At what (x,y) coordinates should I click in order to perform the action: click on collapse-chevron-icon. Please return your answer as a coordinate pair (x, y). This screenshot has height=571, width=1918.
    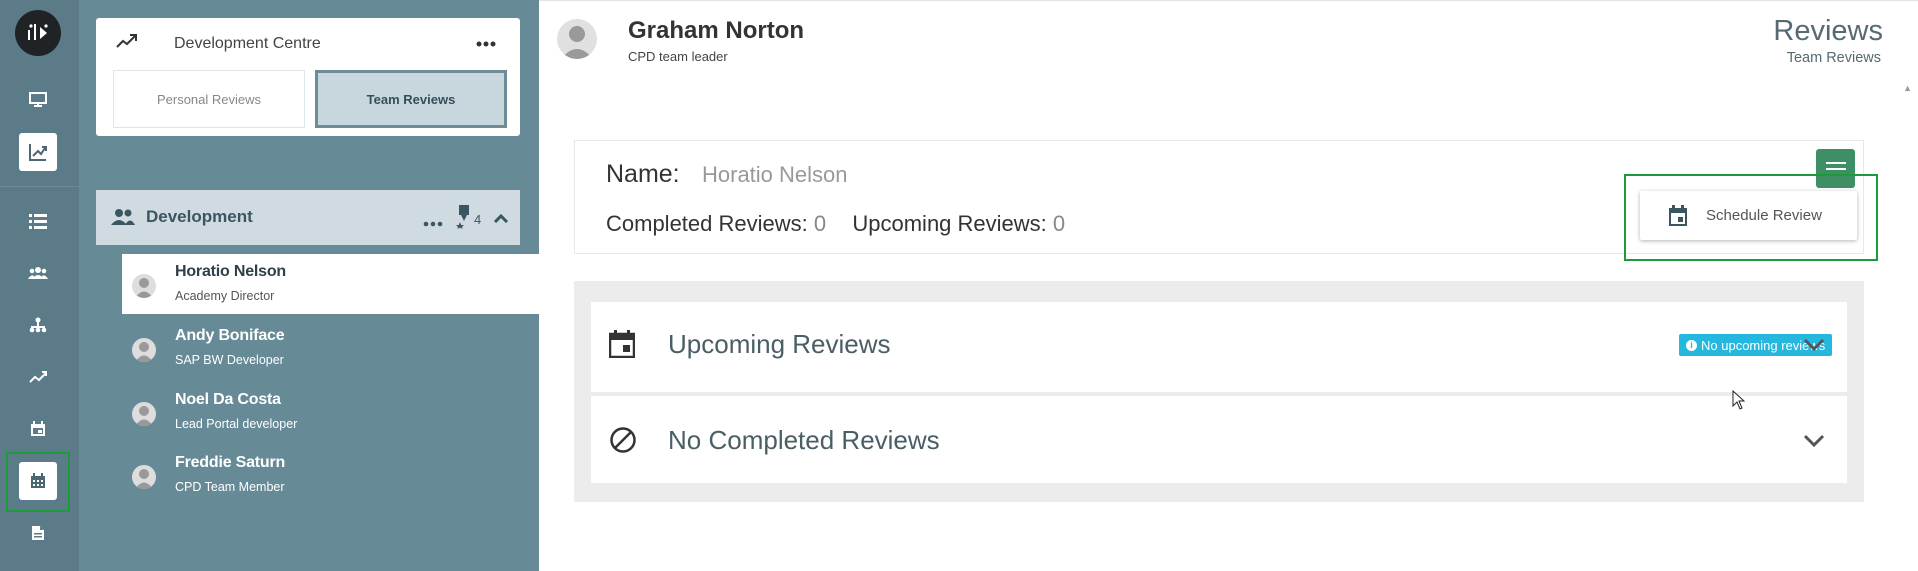
    Looking at the image, I should click on (501, 219).